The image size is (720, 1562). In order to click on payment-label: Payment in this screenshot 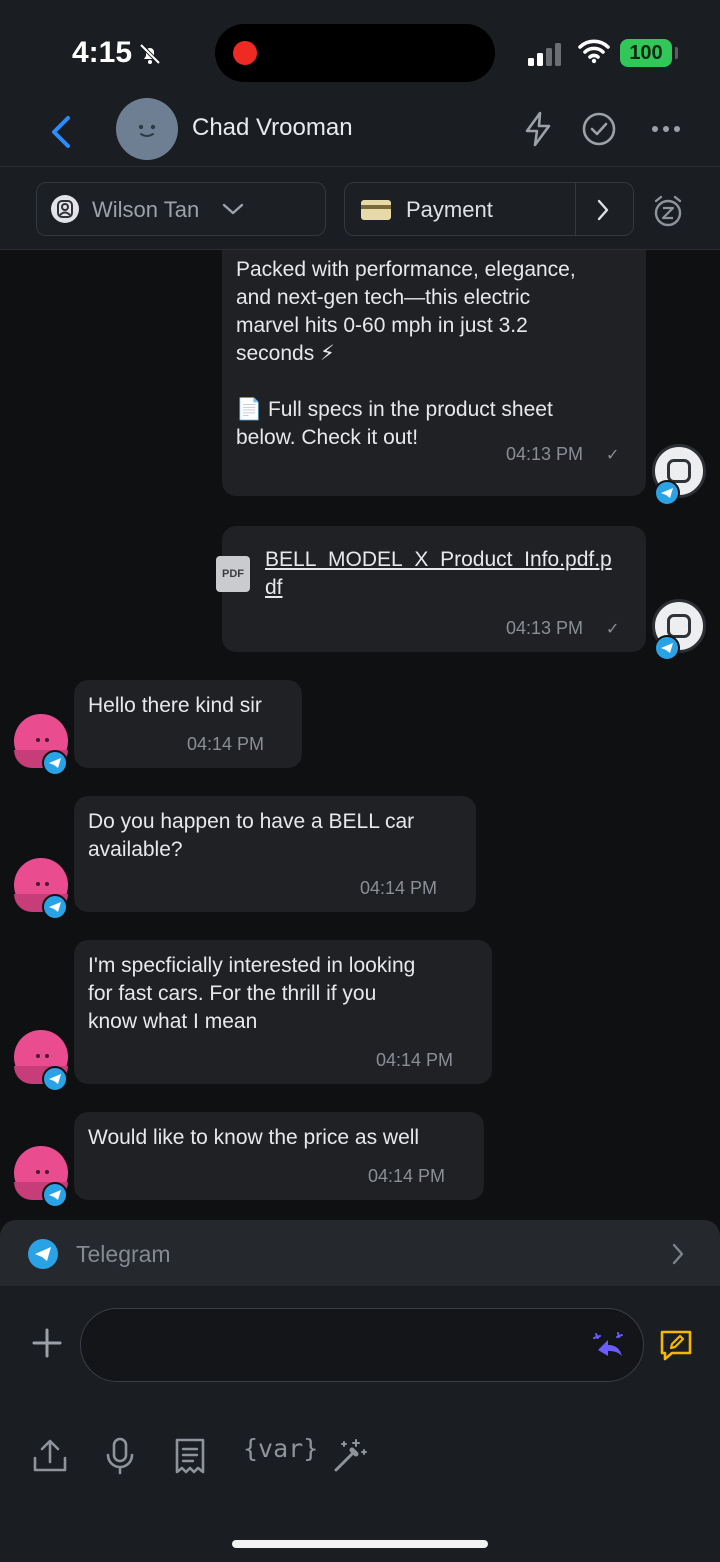, I will do `click(449, 209)`.